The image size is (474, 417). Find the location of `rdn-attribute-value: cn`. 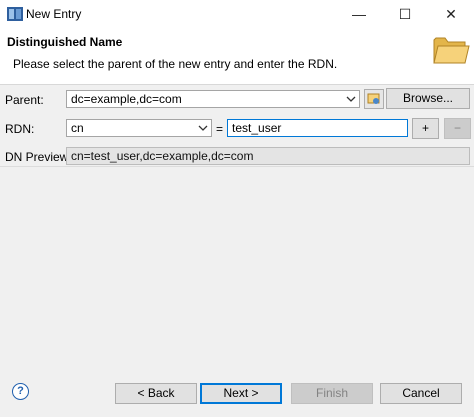

rdn-attribute-value: cn is located at coordinates (77, 128).